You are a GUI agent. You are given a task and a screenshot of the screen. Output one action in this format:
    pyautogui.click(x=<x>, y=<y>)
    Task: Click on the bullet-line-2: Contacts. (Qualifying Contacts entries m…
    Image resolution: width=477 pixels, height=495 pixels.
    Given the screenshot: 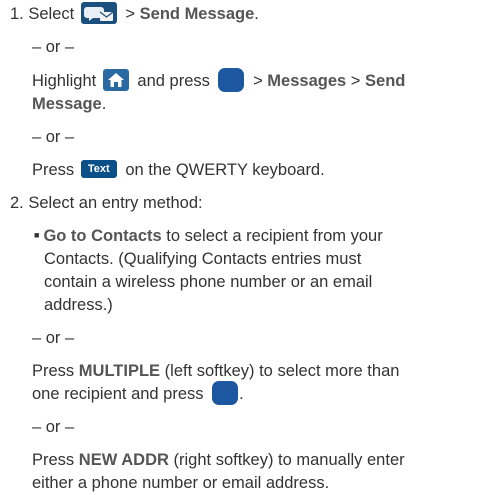 What is the action you would take?
    pyautogui.click(x=203, y=259)
    